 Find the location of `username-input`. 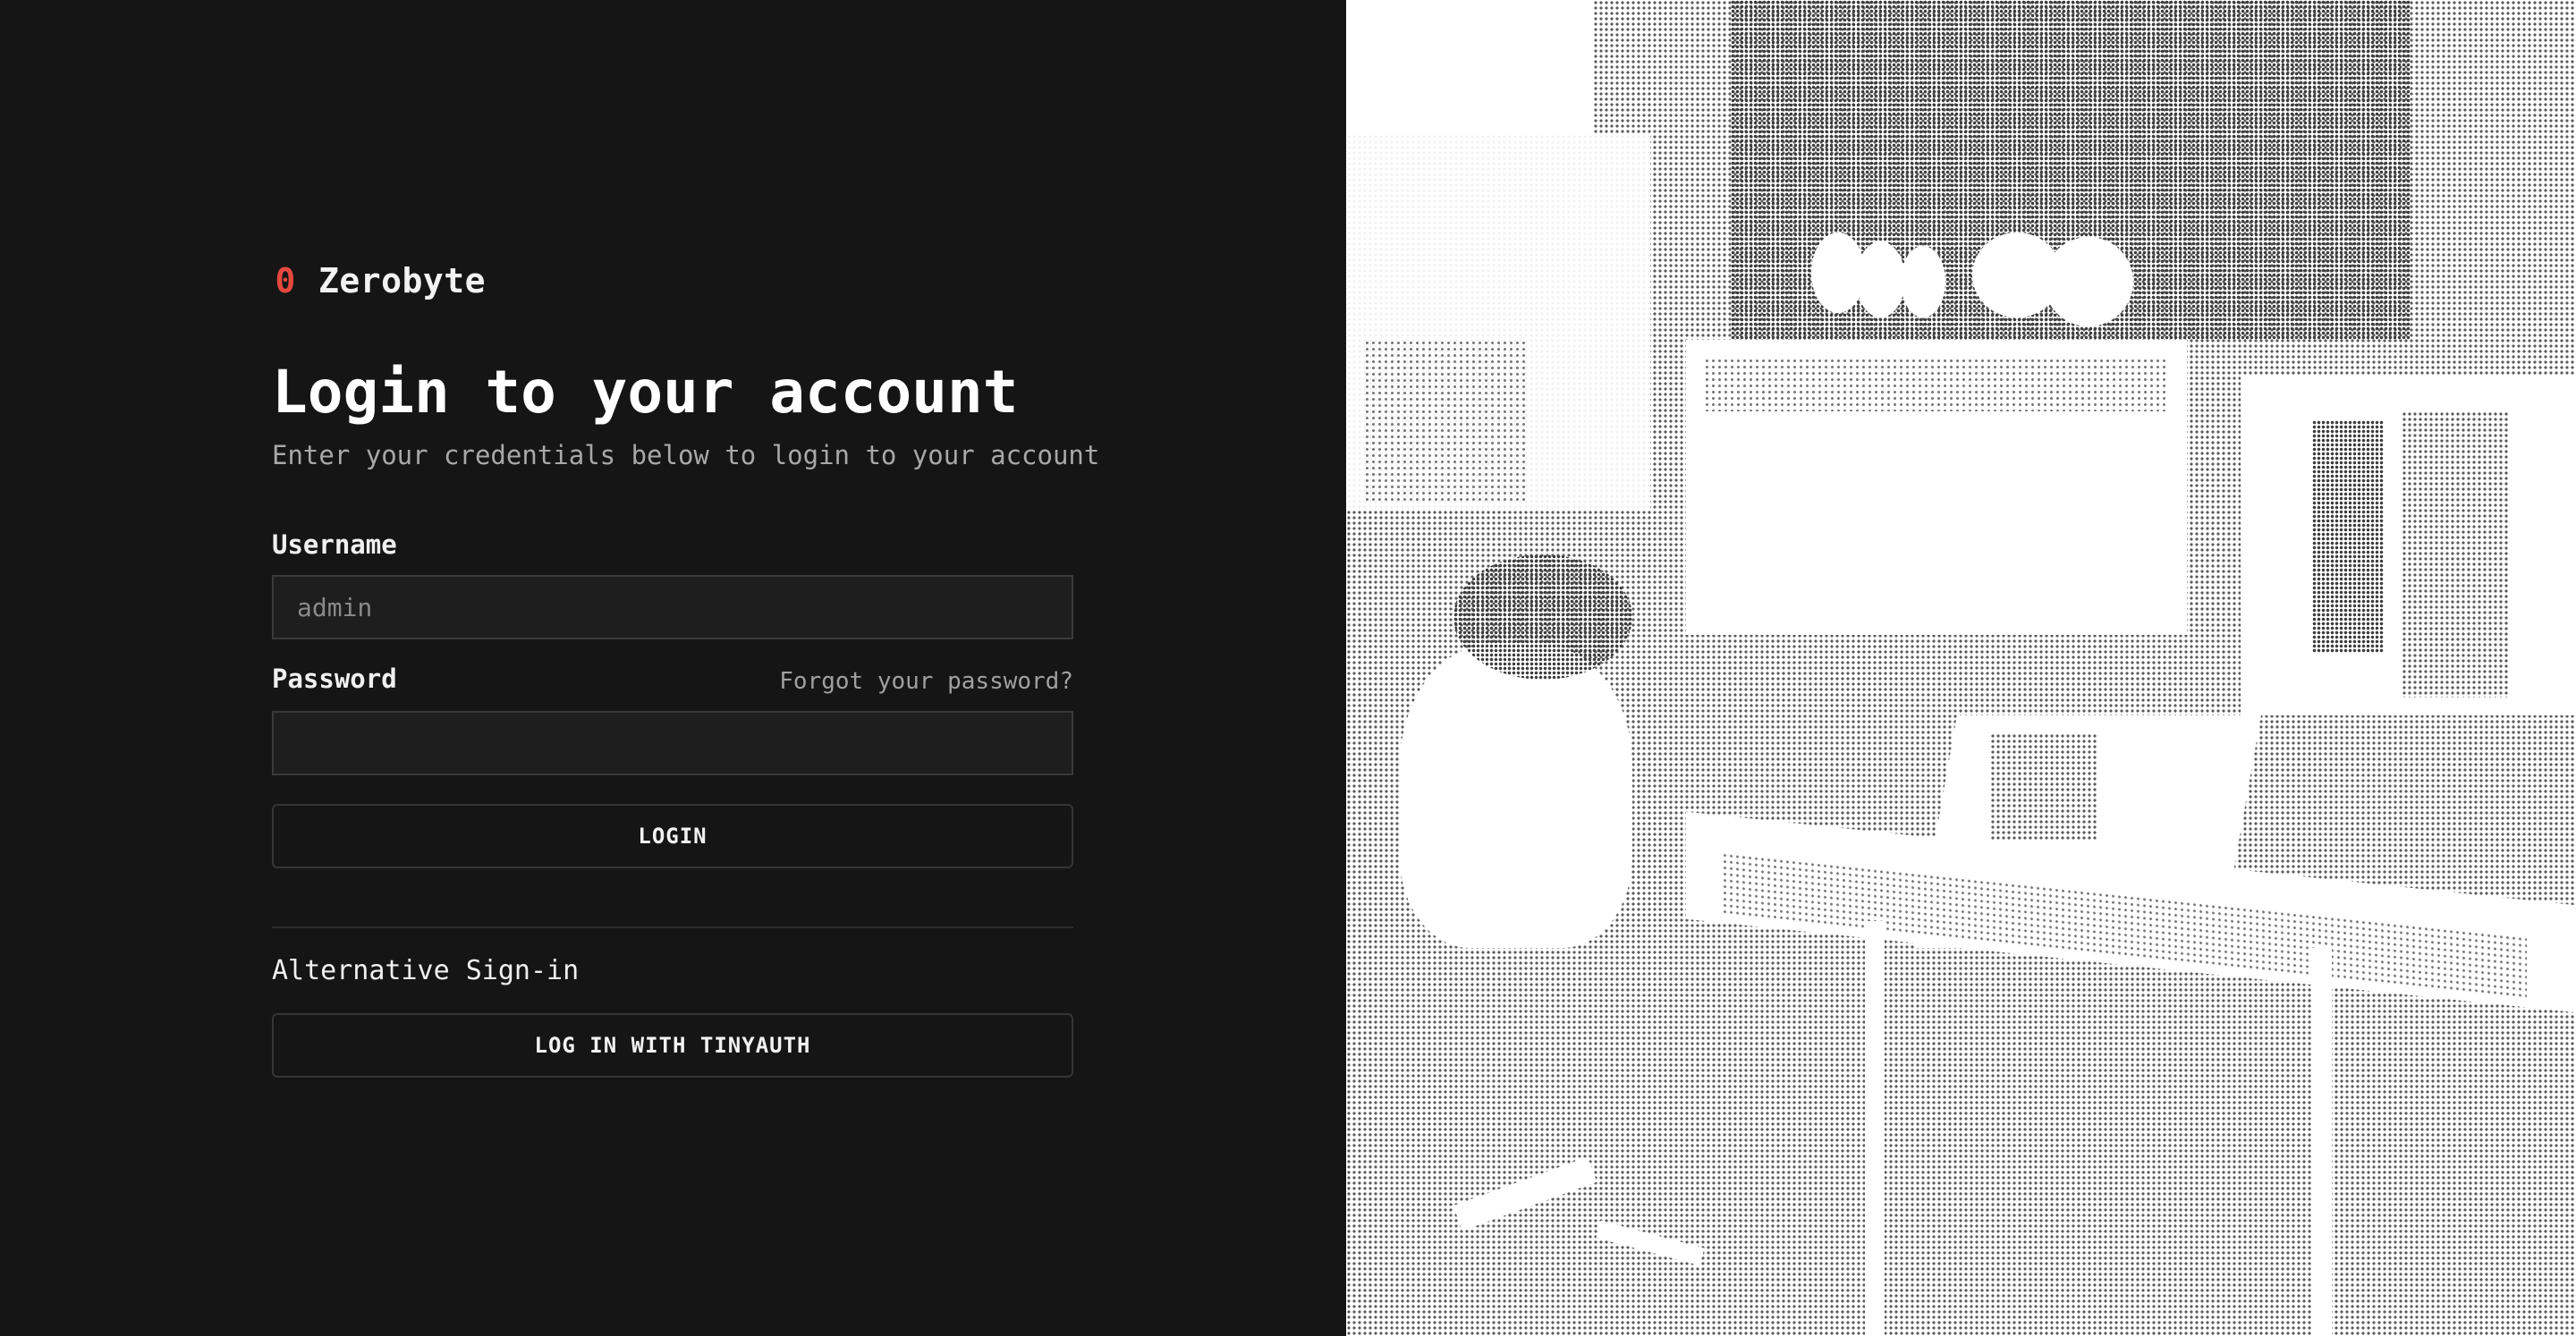

username-input is located at coordinates (672, 607).